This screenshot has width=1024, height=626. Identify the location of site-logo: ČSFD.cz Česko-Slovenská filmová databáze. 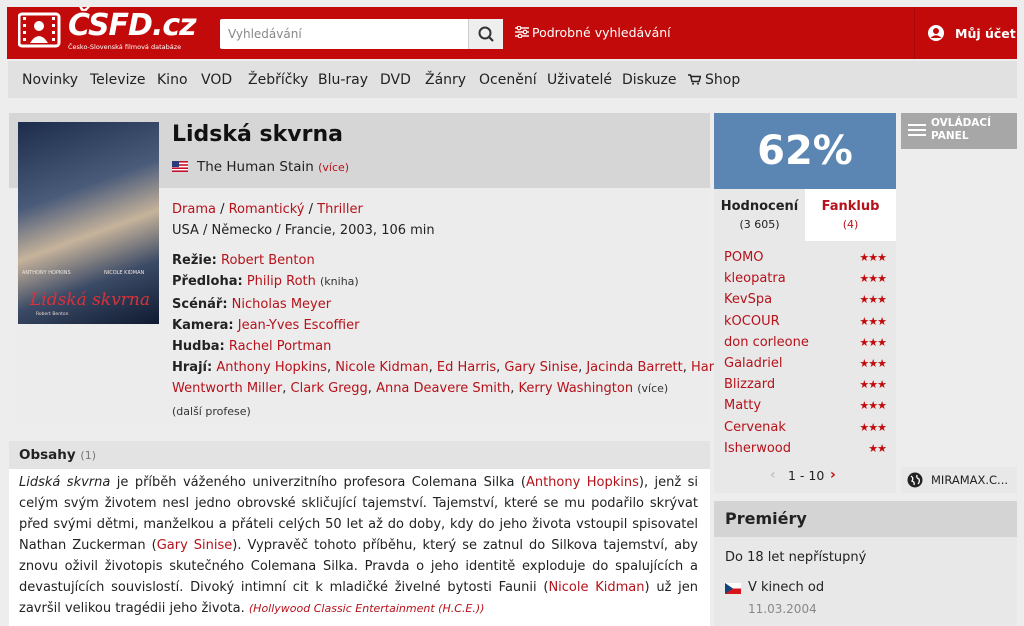
(107, 29).